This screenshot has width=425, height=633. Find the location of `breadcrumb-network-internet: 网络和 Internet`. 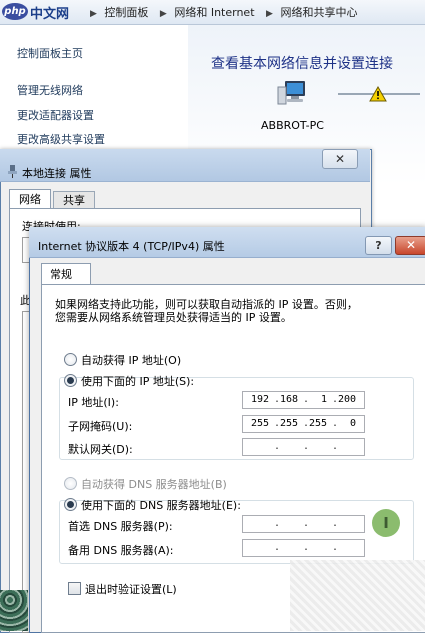

breadcrumb-network-internet: 网络和 Internet is located at coordinates (214, 12).